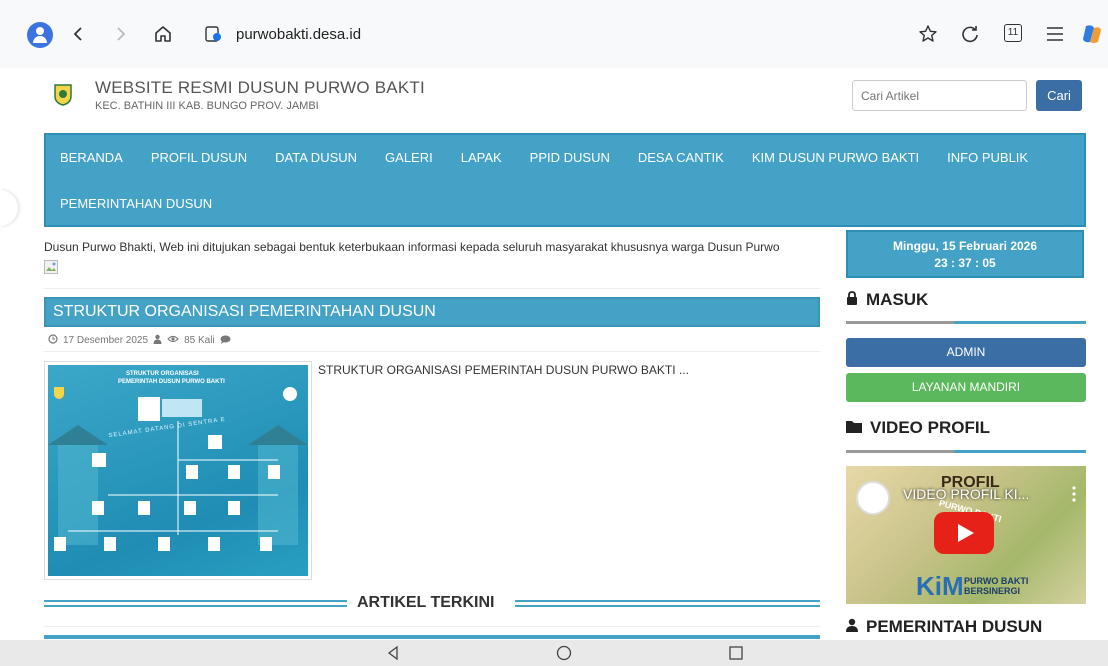 This screenshot has height=666, width=1108. I want to click on system-back-icon, so click(393, 655).